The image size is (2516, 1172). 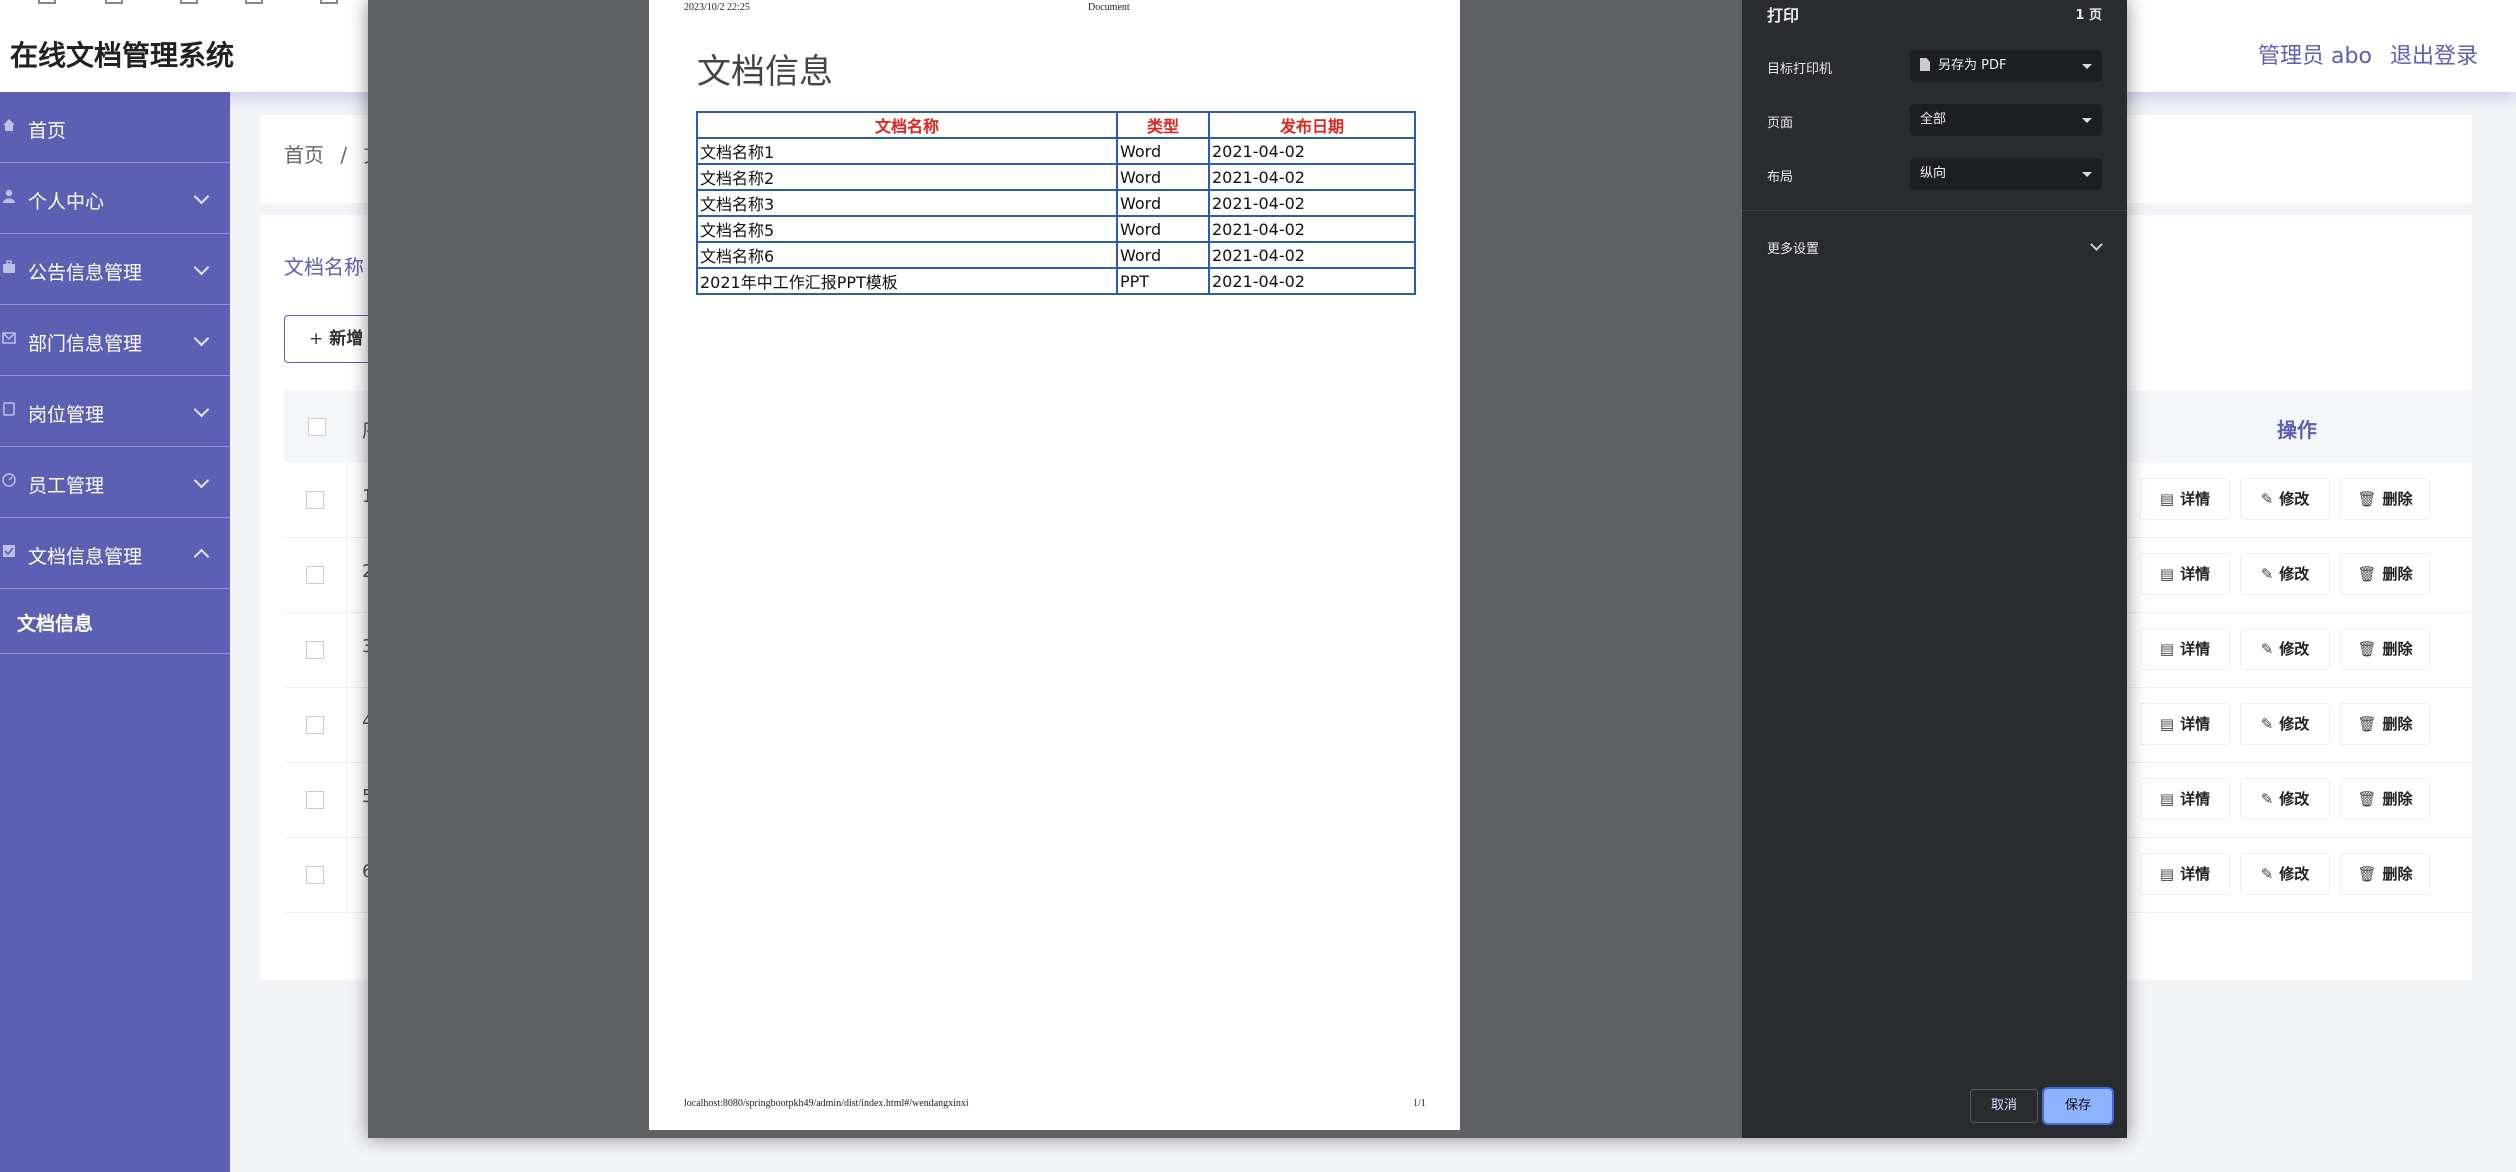 What do you see at coordinates (9, 551) in the screenshot?
I see `check-box-icon` at bounding box center [9, 551].